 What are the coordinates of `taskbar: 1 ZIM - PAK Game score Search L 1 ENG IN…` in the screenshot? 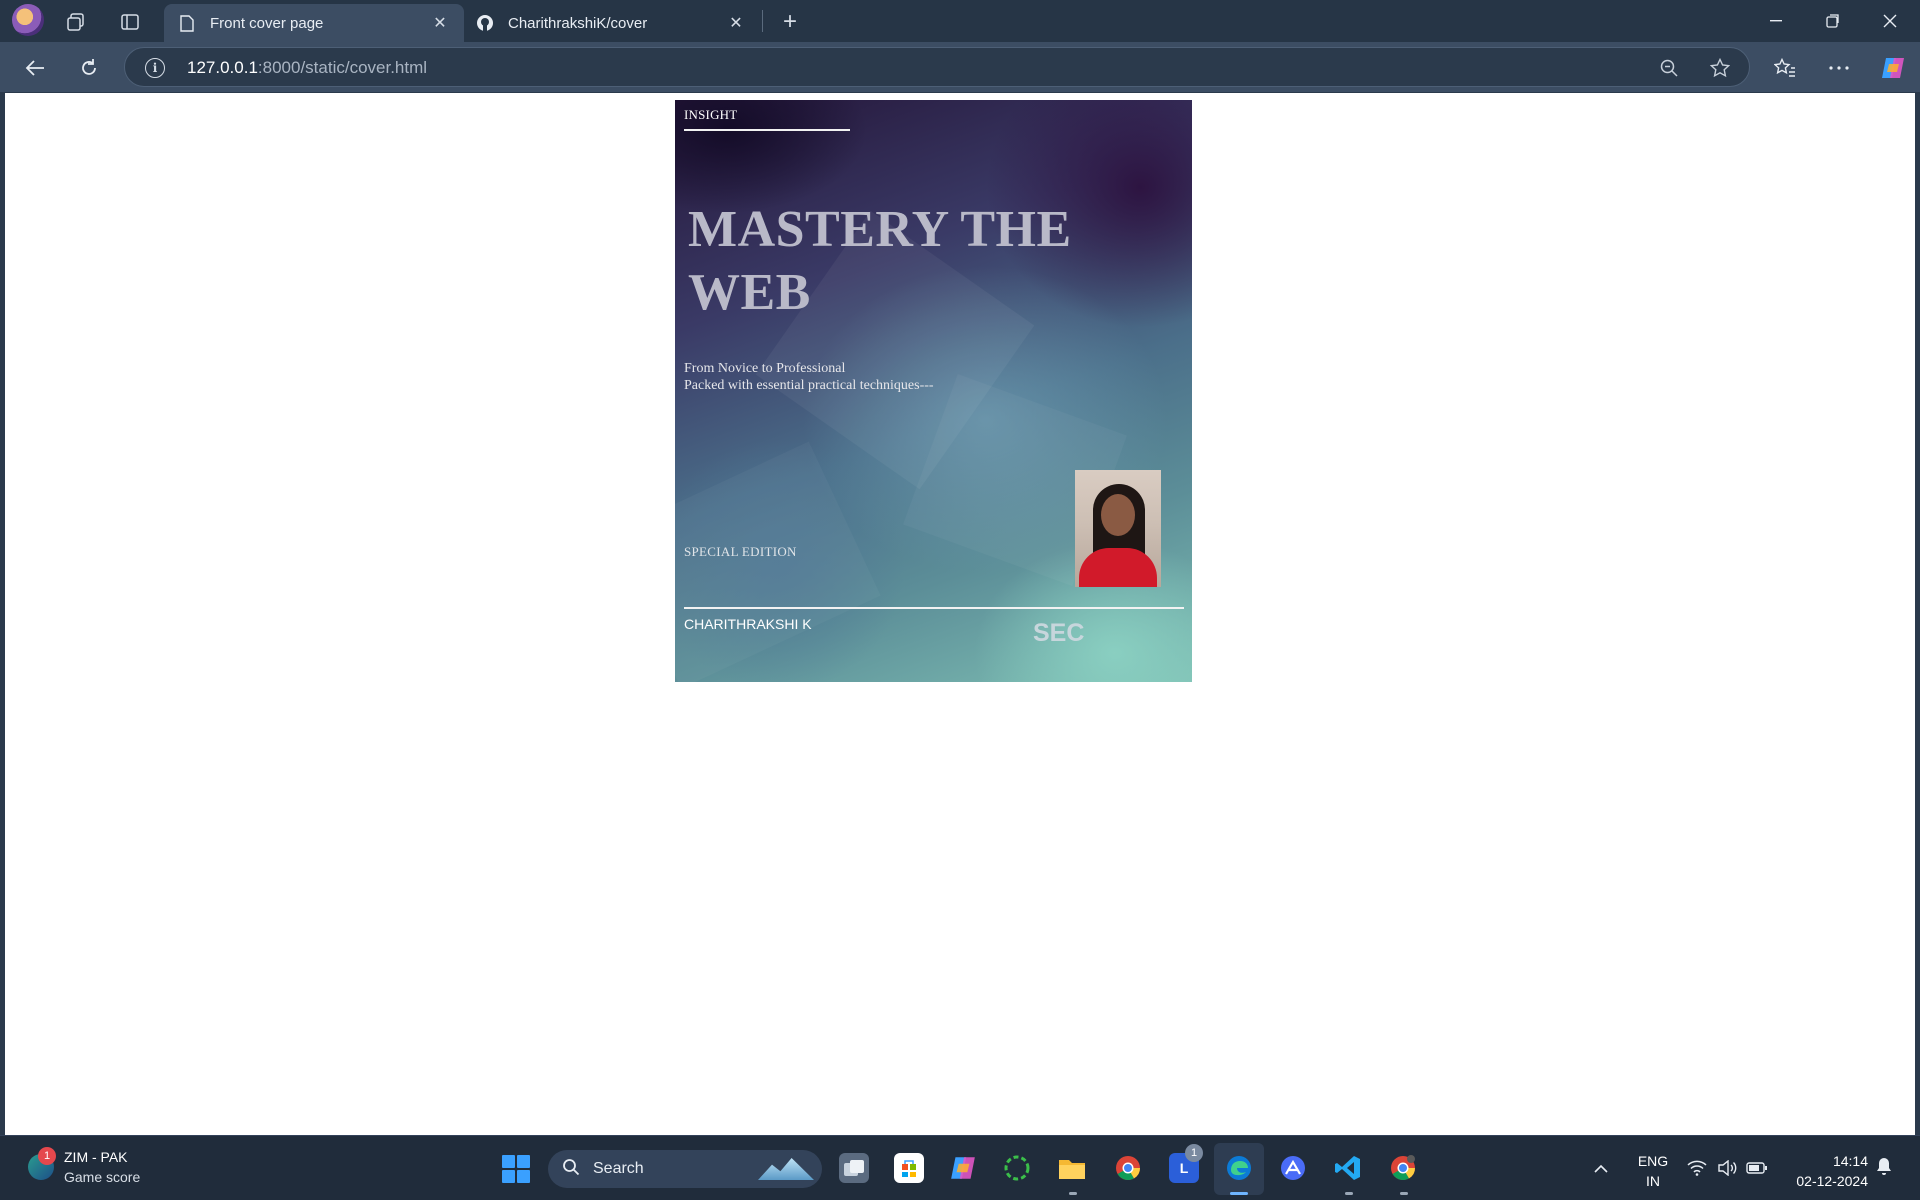 It's located at (960, 1167).